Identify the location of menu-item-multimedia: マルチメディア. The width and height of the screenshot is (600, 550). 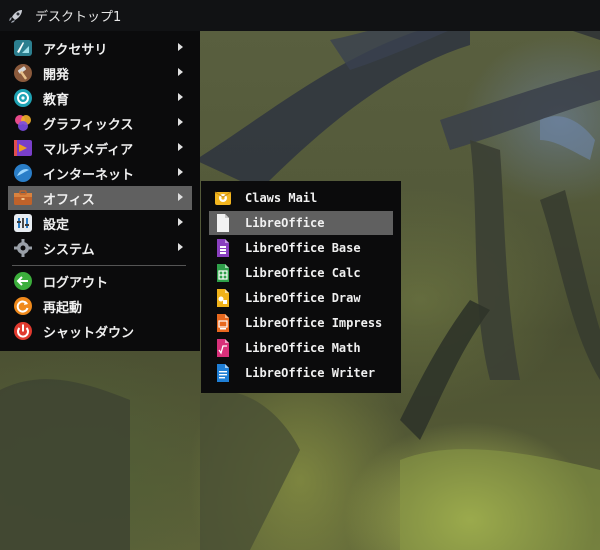
(100, 148).